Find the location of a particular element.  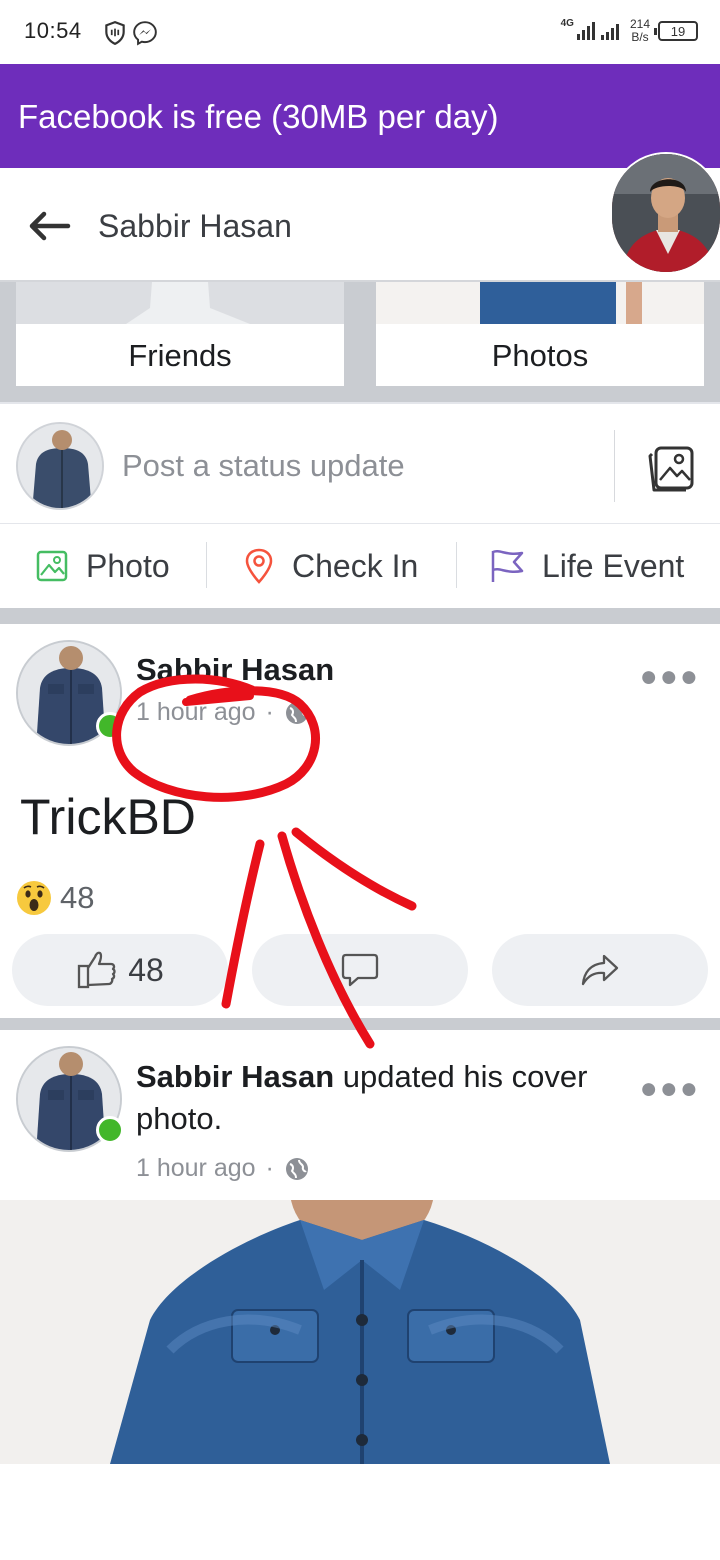

status-composer: Post a status update is located at coordinates (360, 463).